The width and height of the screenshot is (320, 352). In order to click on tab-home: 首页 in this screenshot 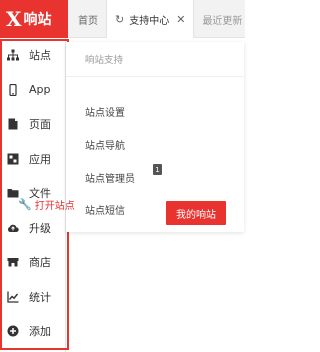, I will do `click(87, 19)`.